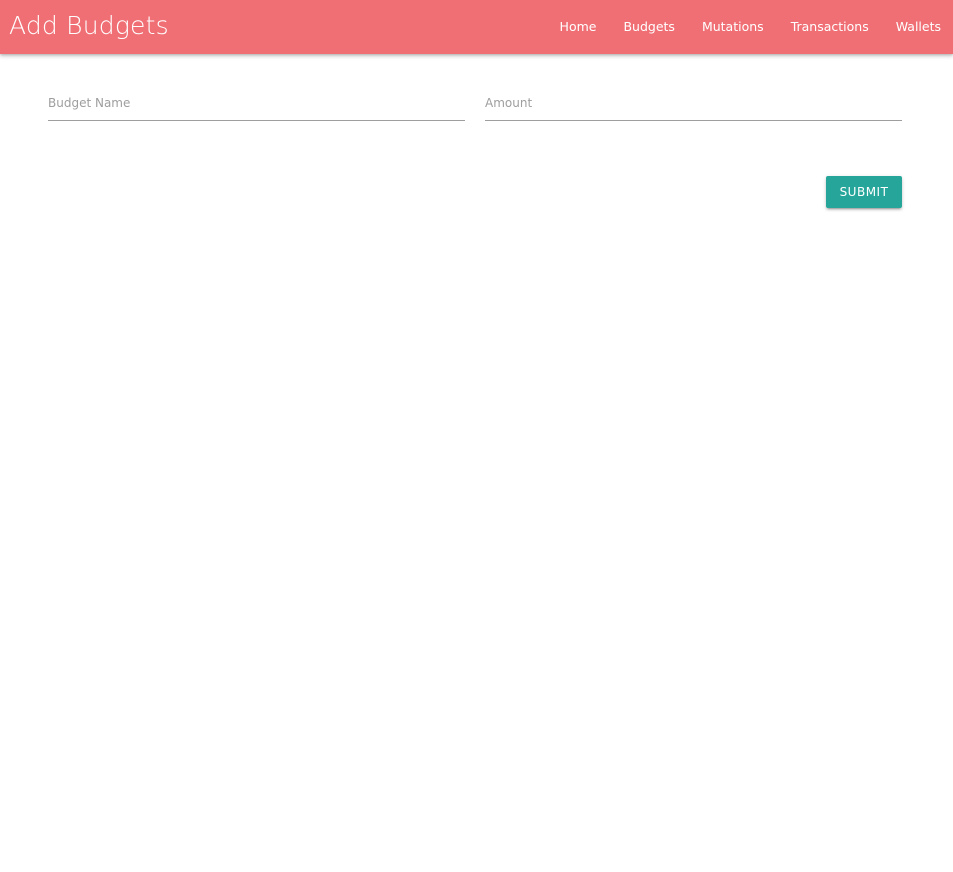 The width and height of the screenshot is (953, 872). What do you see at coordinates (89, 25) in the screenshot?
I see `page-title: Add Budgets` at bounding box center [89, 25].